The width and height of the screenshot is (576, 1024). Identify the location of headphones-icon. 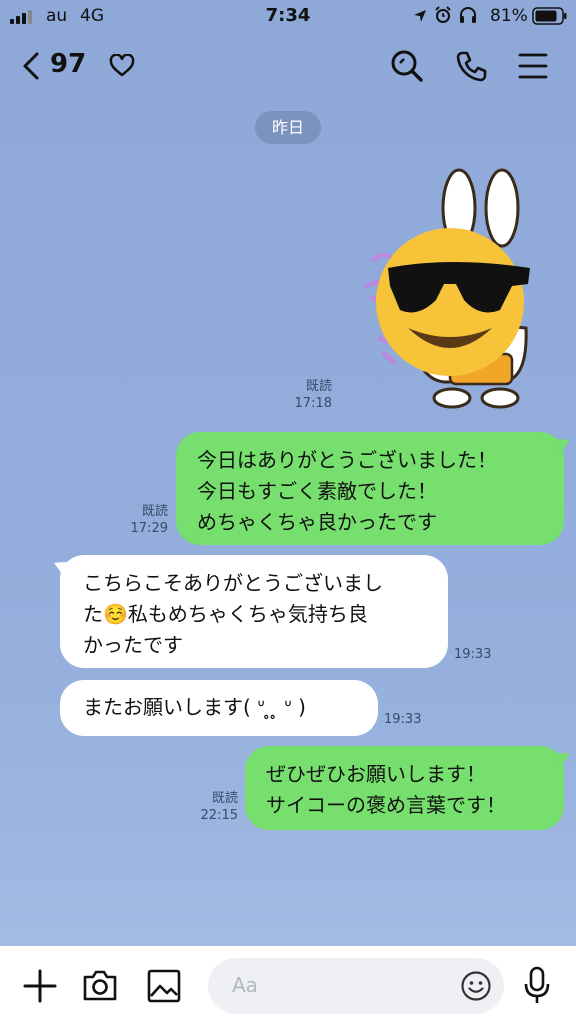
(468, 15).